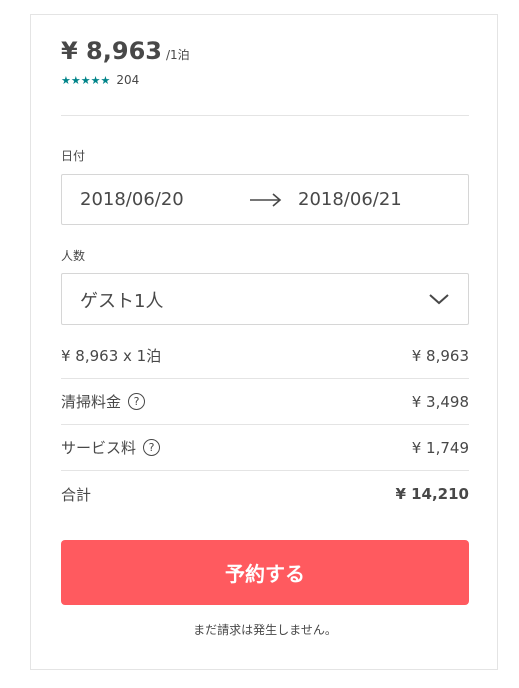 This screenshot has width=519, height=688. What do you see at coordinates (265, 402) in the screenshot?
I see `cleaning-fee-row: 清掃料金 ? ¥ 3,498` at bounding box center [265, 402].